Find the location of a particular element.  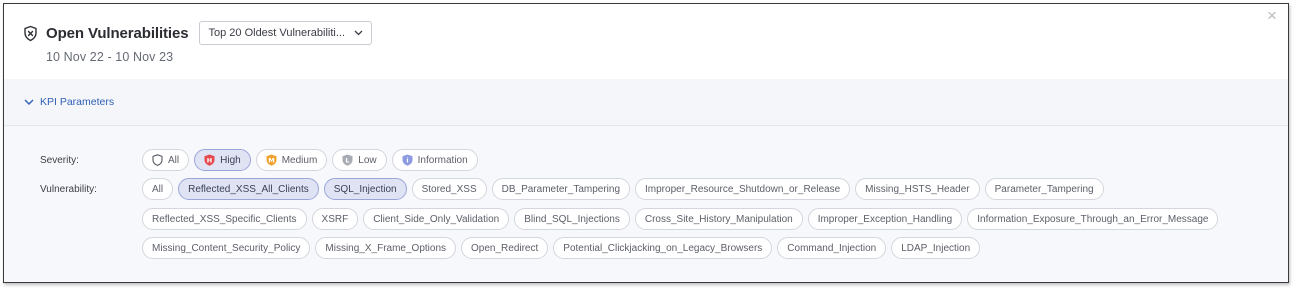

vulnerability-chip: Reflected_XSS_Specific_Clients is located at coordinates (224, 219).